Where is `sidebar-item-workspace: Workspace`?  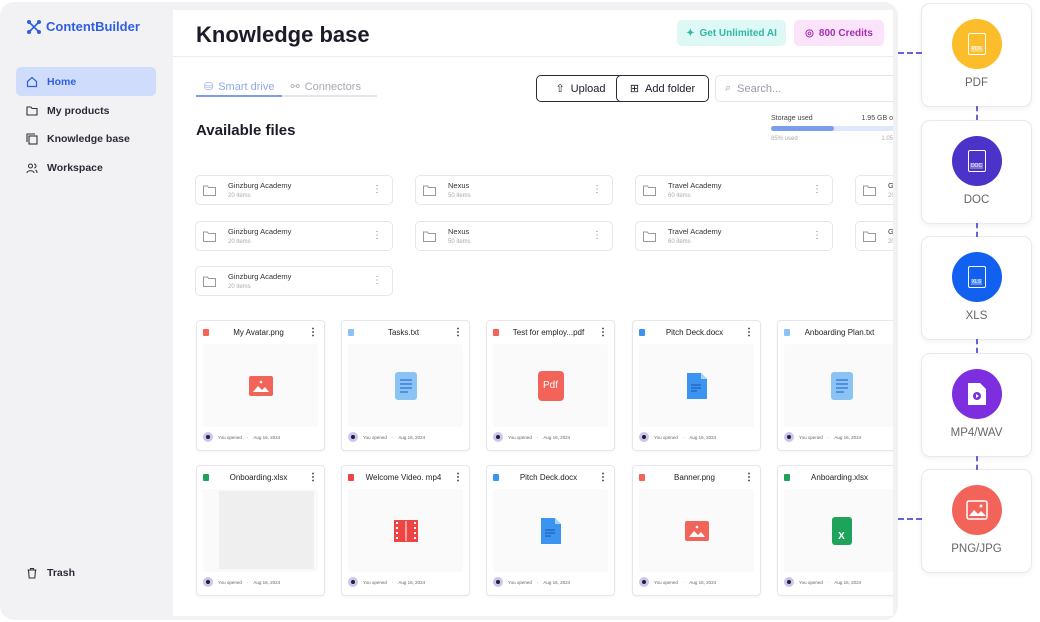
sidebar-item-workspace: Workspace is located at coordinates (86, 167).